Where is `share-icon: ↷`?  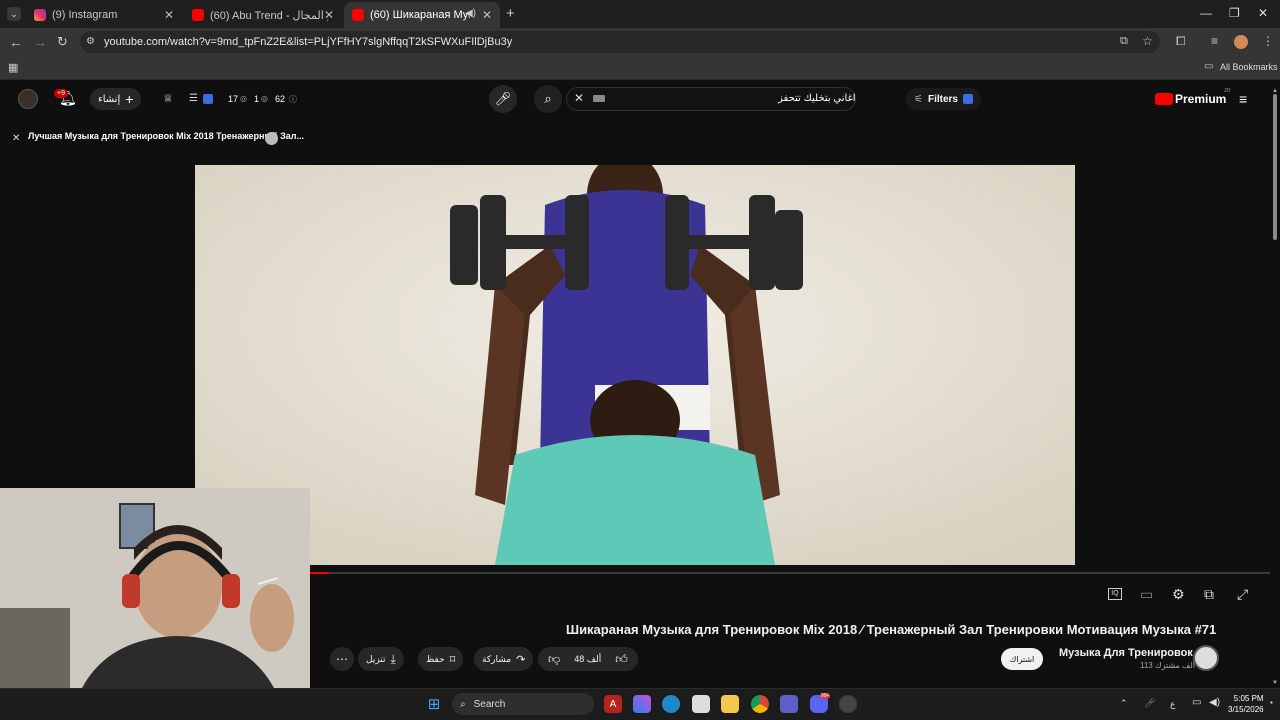 share-icon: ↷ is located at coordinates (521, 659).